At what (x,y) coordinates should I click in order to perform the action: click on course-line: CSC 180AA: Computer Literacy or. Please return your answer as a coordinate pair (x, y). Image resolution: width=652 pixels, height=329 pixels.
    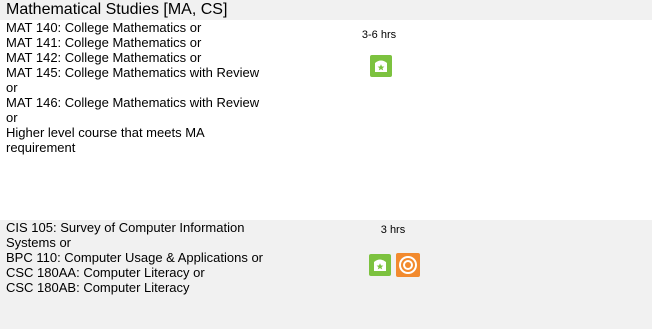
    Looking at the image, I should click on (105, 272).